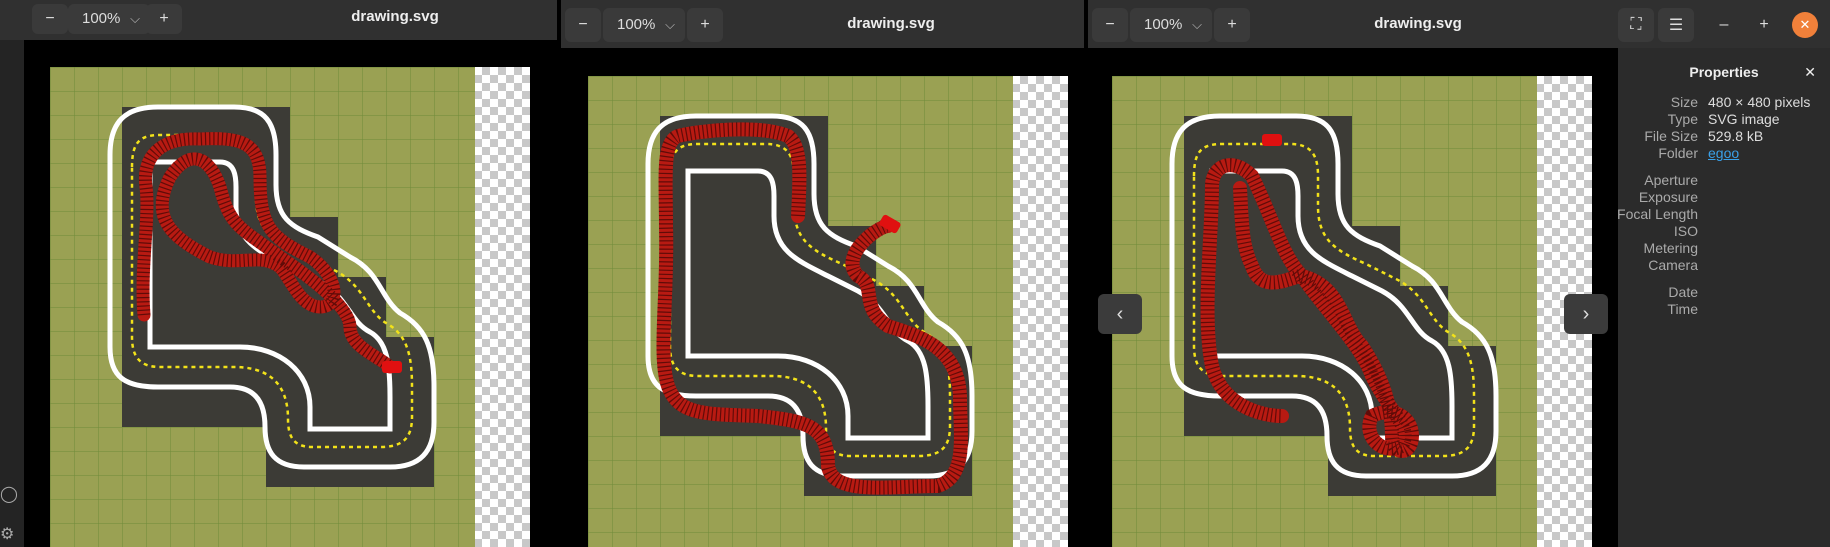  I want to click on property-label: ISO, so click(1685, 231).